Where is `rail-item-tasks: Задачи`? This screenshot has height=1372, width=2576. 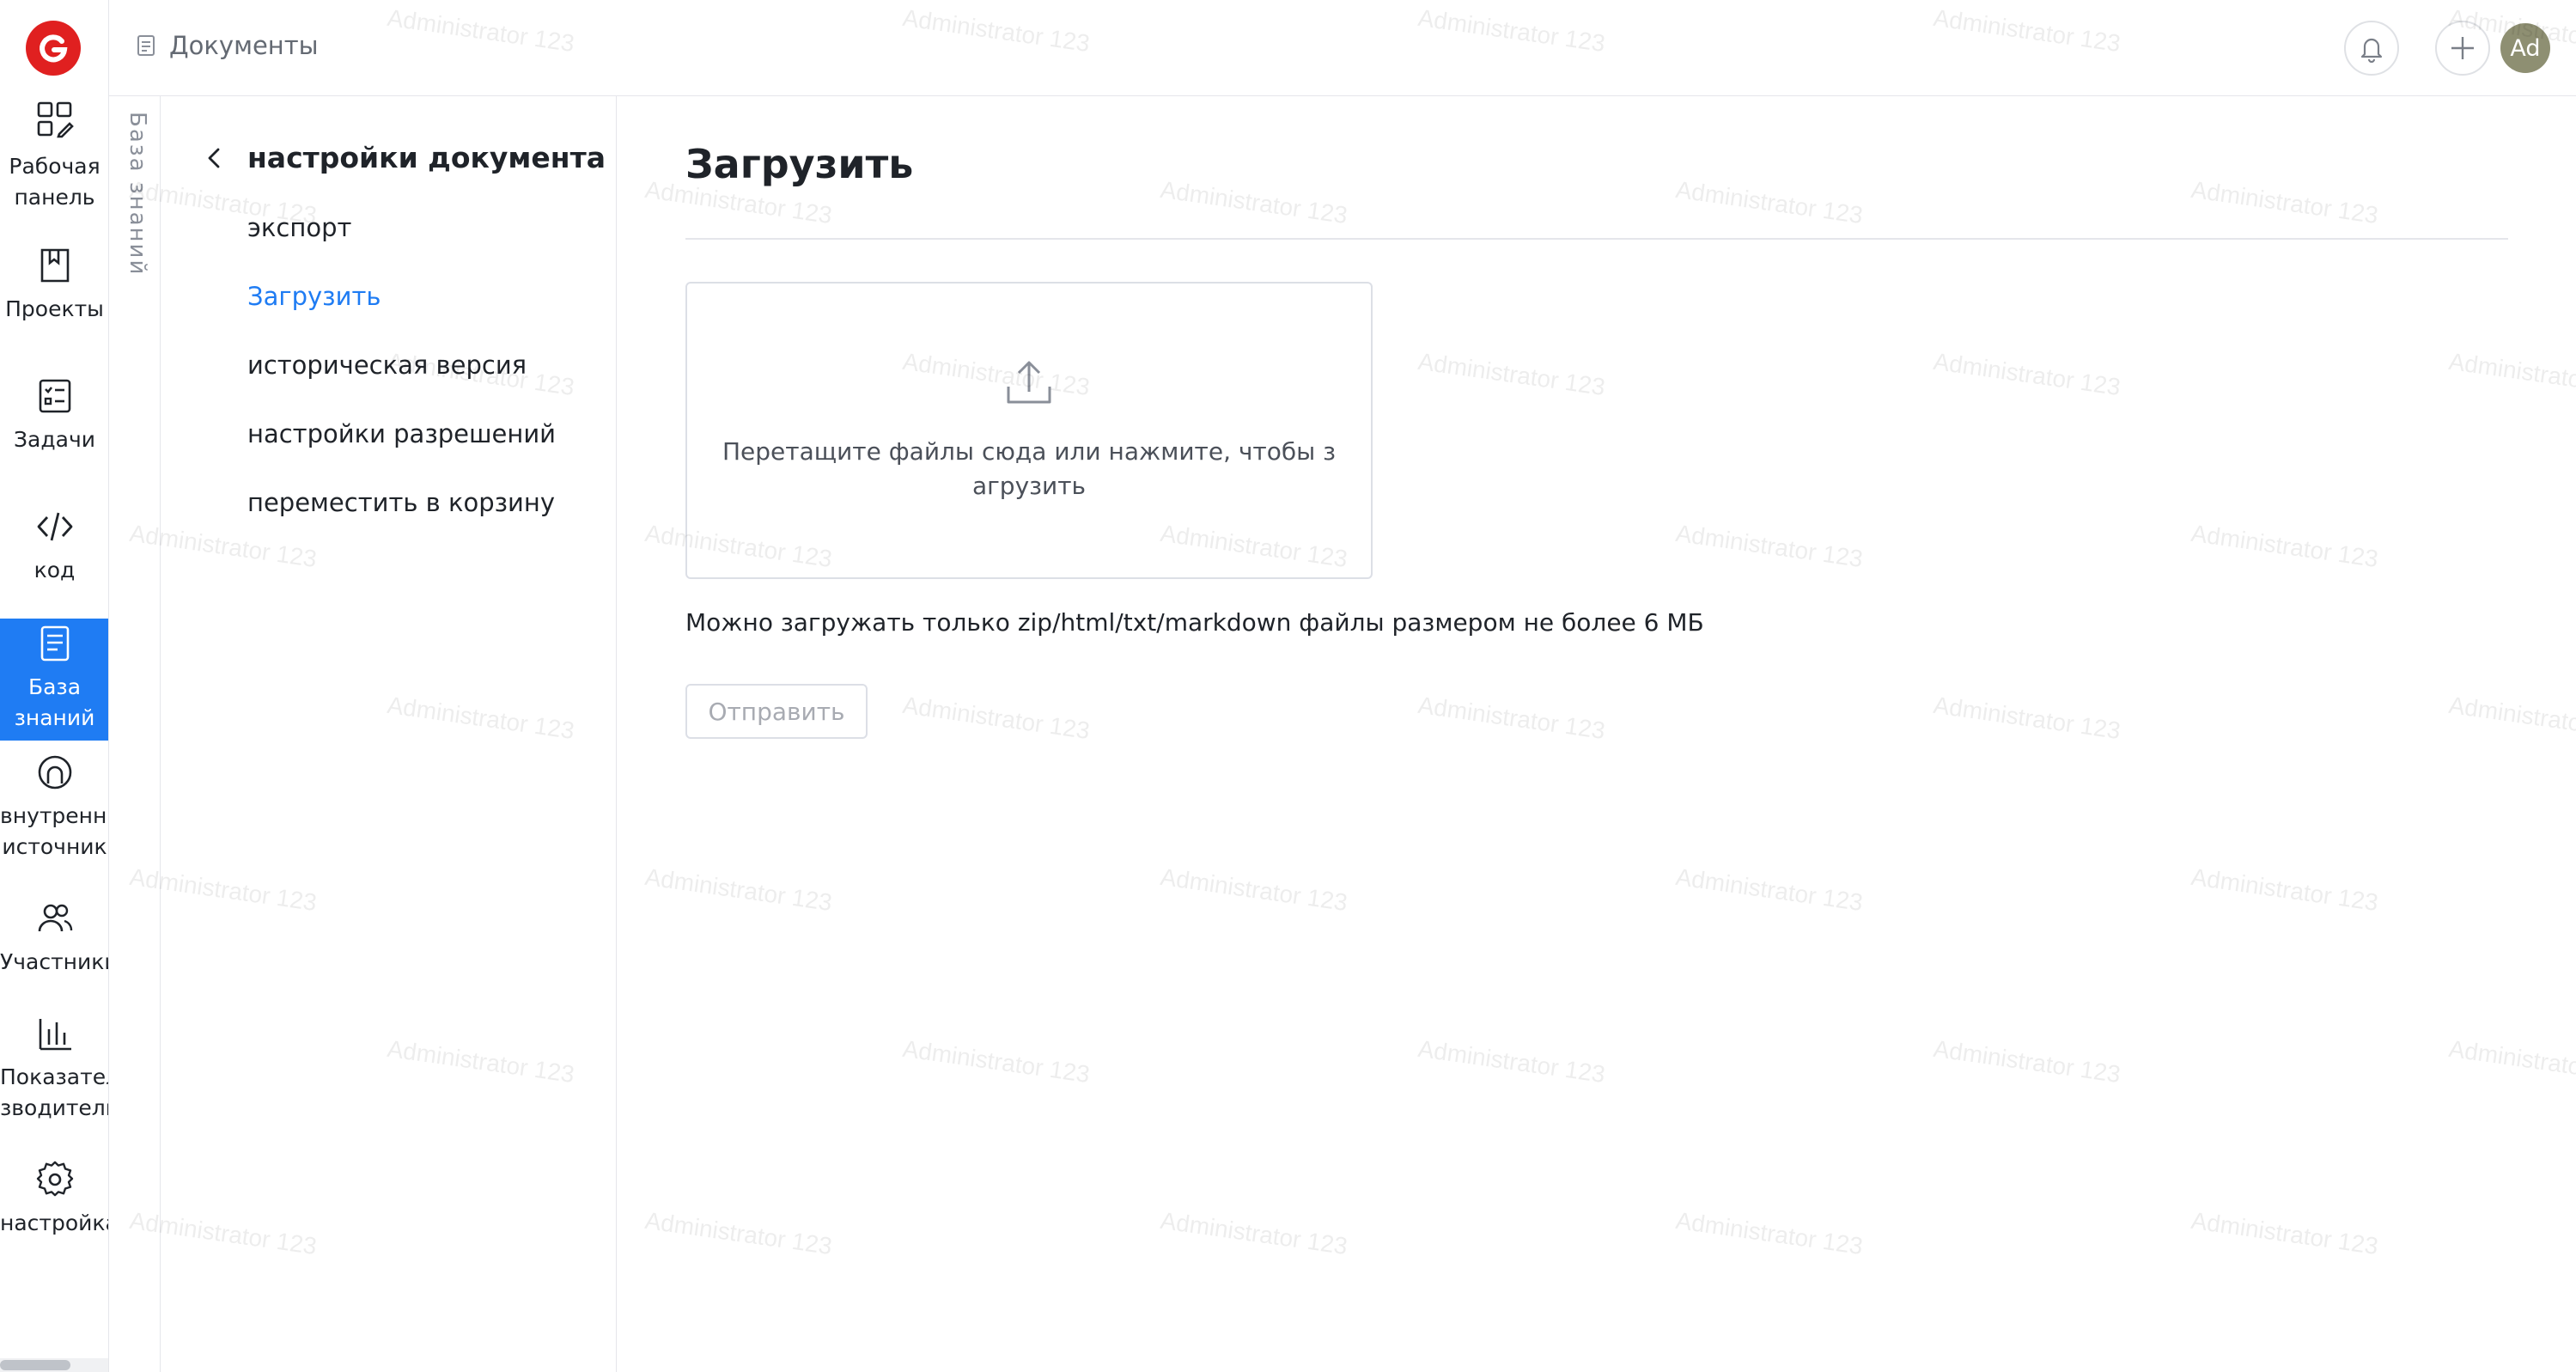 rail-item-tasks: Задачи is located at coordinates (54, 423).